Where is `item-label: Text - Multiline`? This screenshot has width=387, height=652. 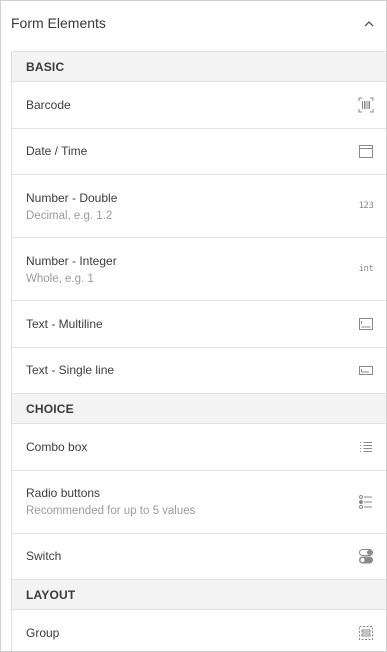
item-label: Text - Multiline is located at coordinates (64, 323).